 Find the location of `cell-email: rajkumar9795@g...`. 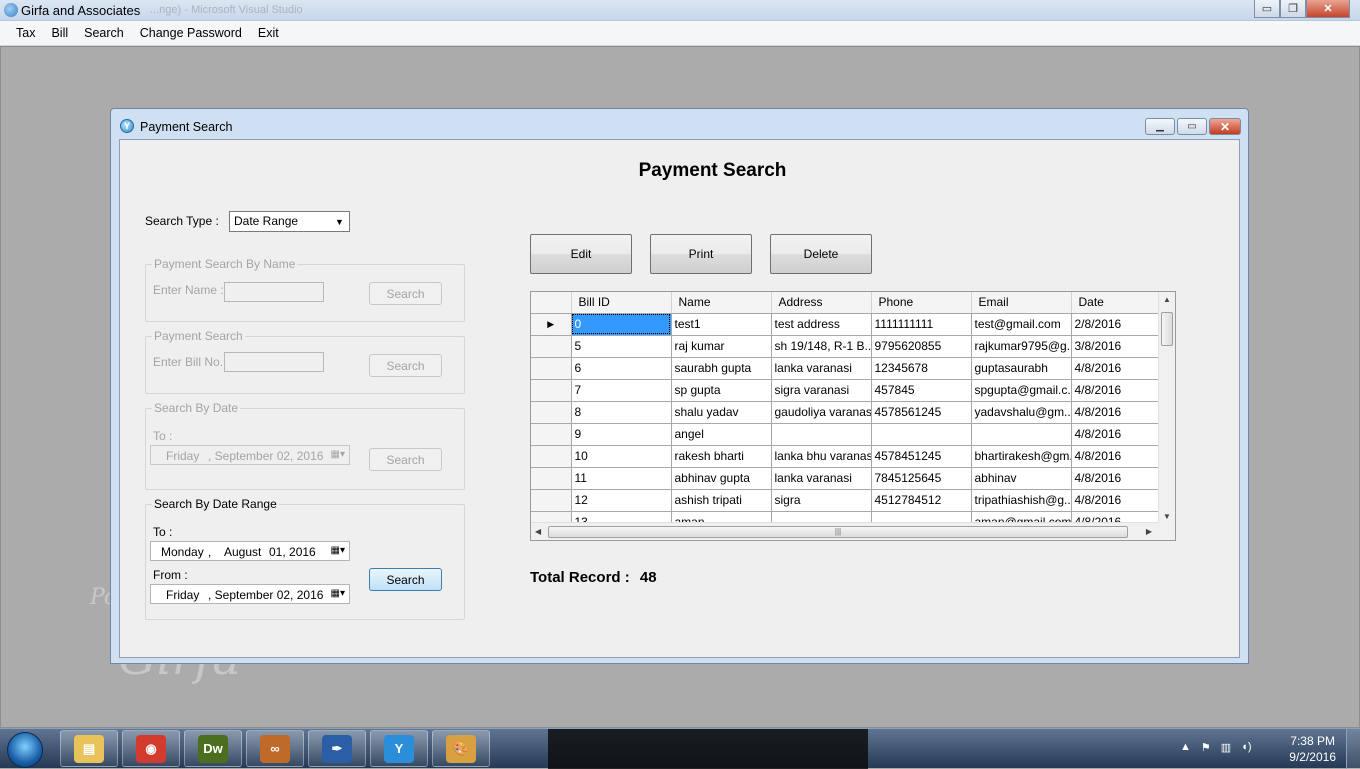

cell-email: rajkumar9795@g... is located at coordinates (1021, 346).